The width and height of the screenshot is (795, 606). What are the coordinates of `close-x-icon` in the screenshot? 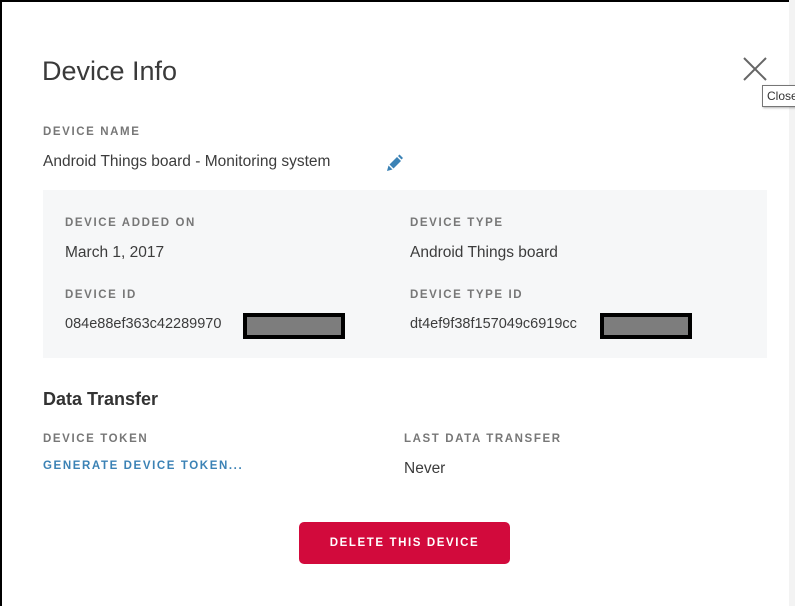 It's located at (755, 69).